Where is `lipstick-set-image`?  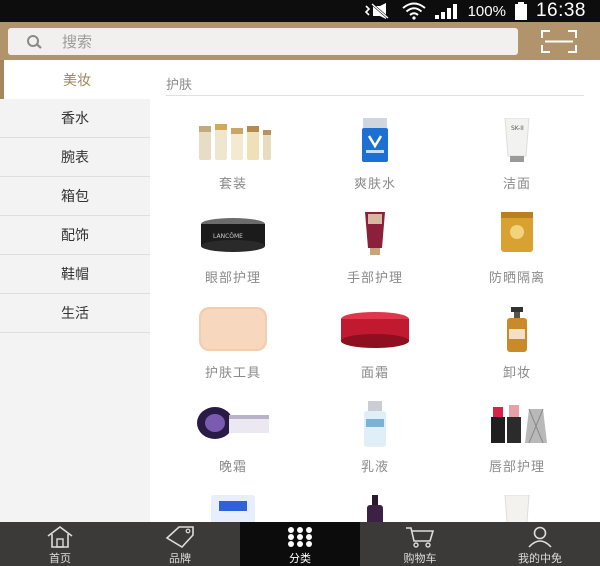
lipstick-set-image is located at coordinates (519, 424).